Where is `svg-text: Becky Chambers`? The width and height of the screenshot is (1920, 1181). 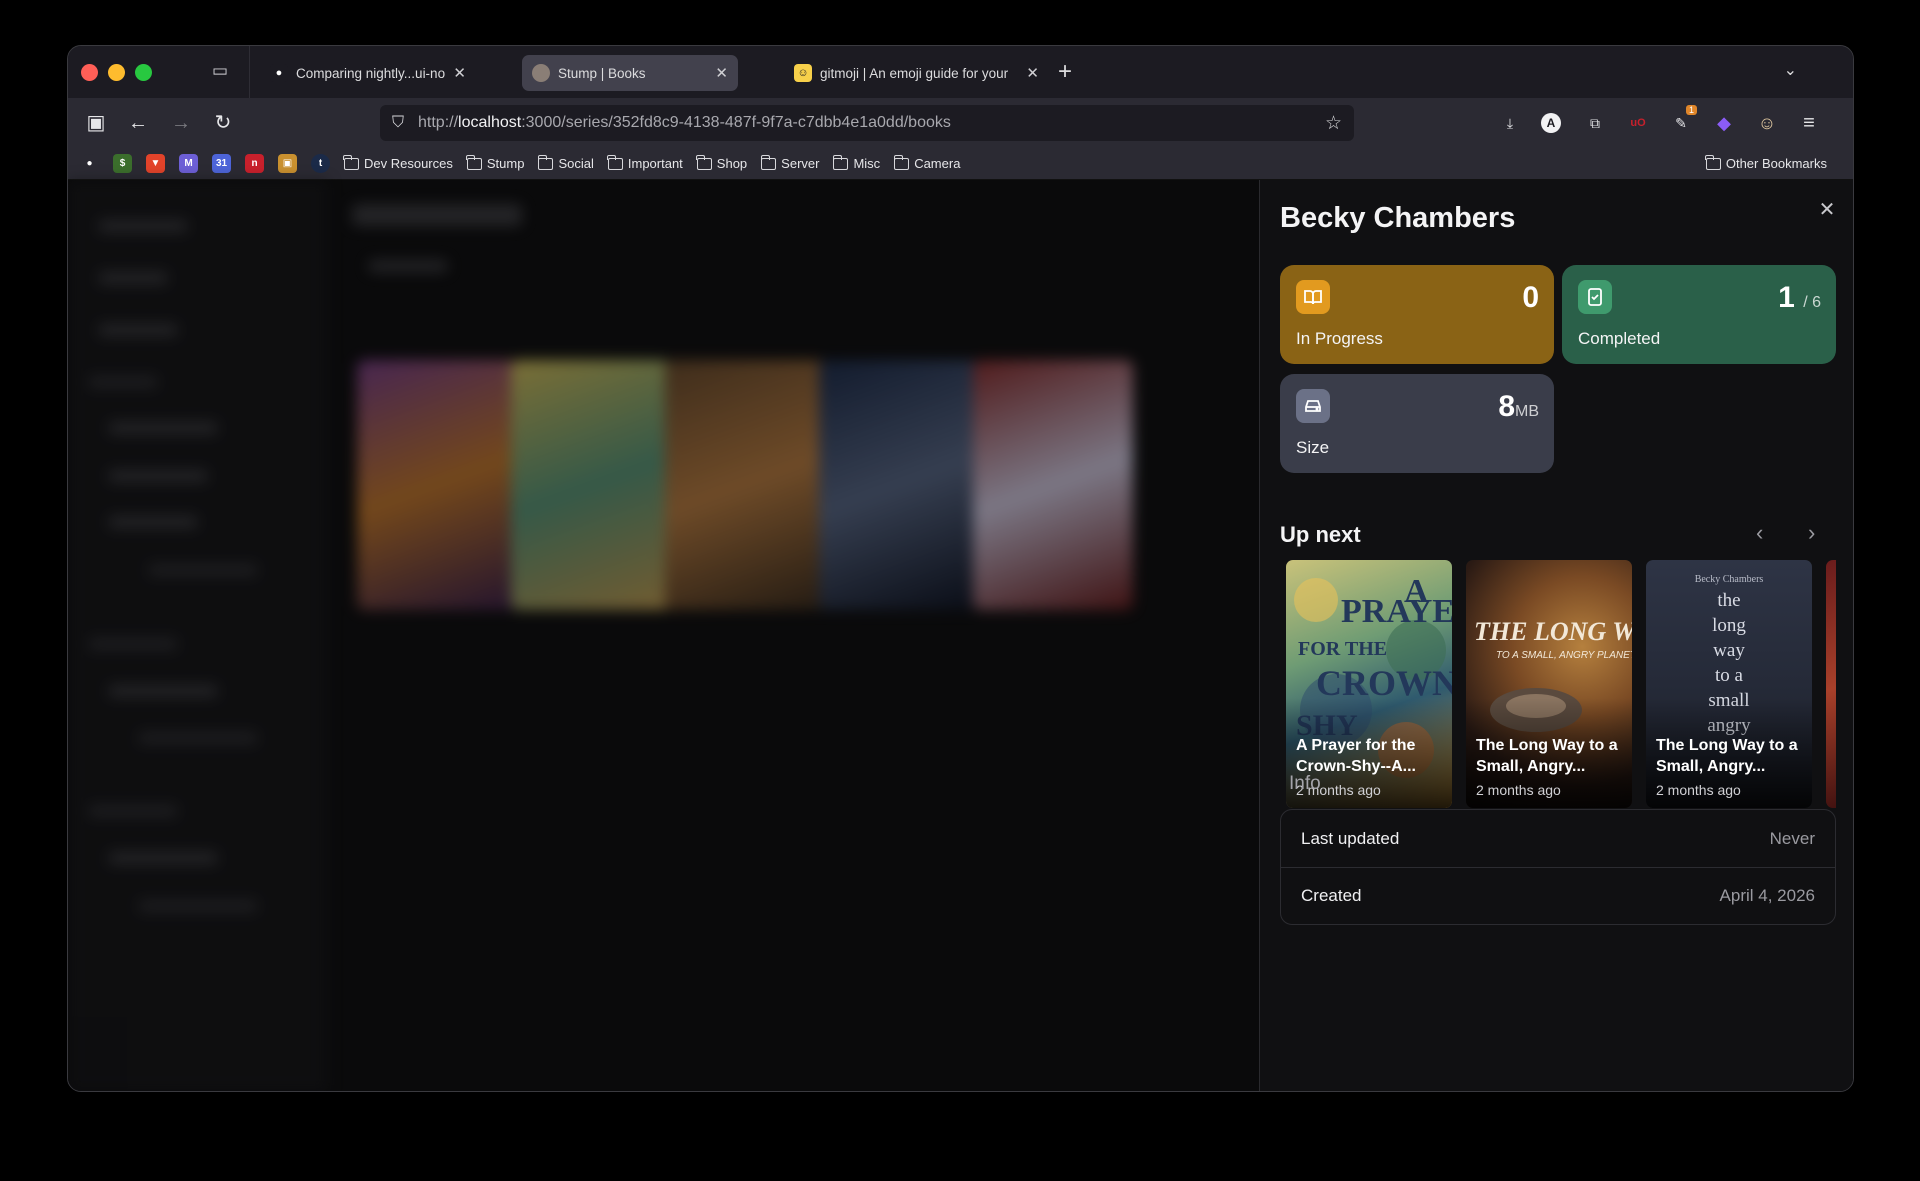 svg-text: Becky Chambers is located at coordinates (1729, 579).